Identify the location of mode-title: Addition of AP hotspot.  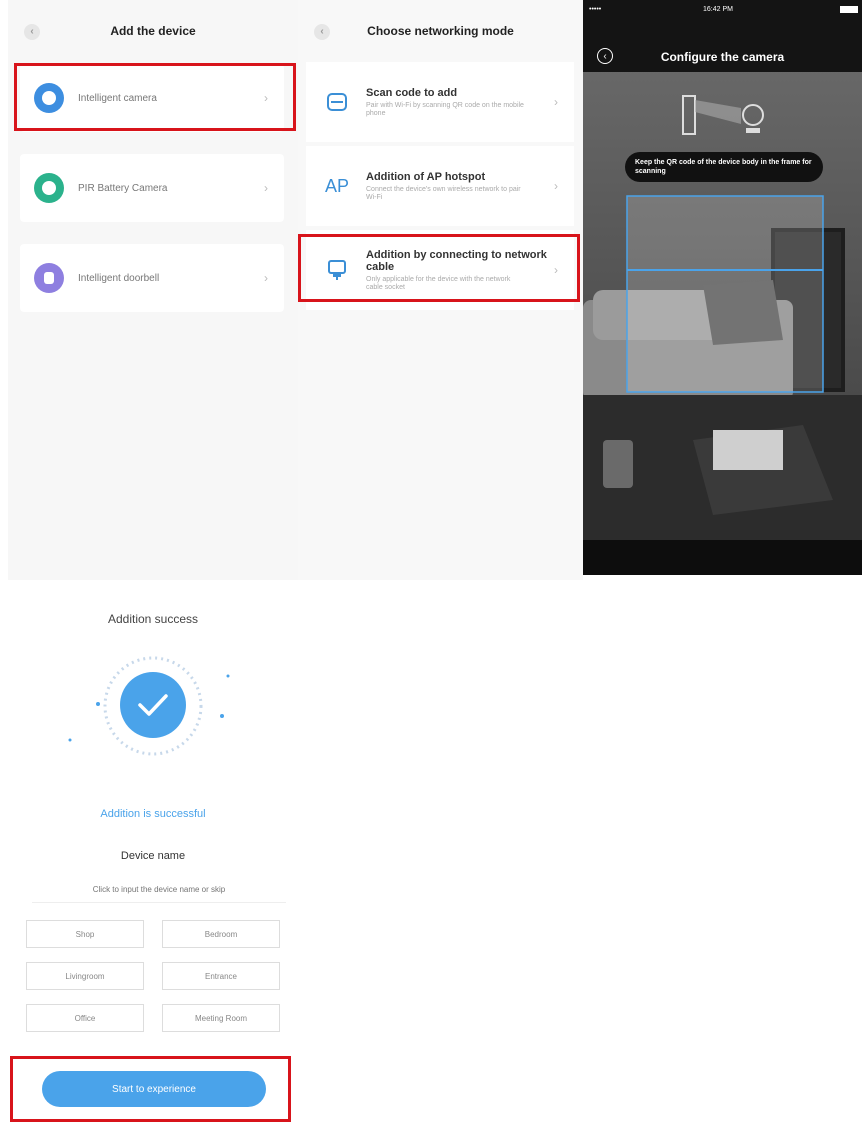
(426, 176).